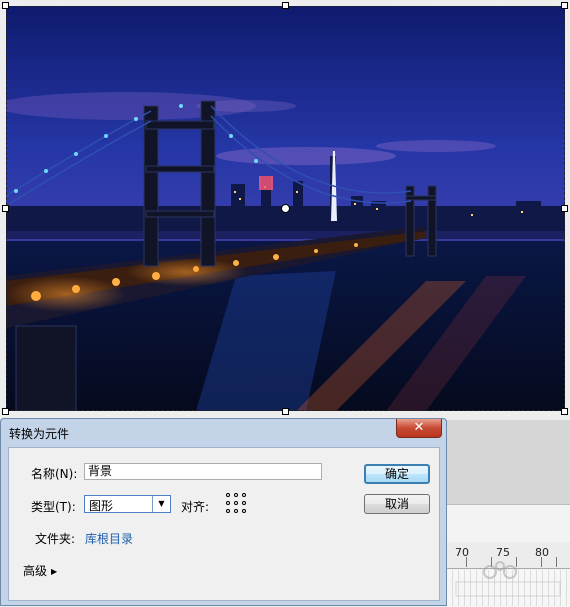 The width and height of the screenshot is (570, 607). I want to click on dialog-title: 转换为元件, so click(39, 434).